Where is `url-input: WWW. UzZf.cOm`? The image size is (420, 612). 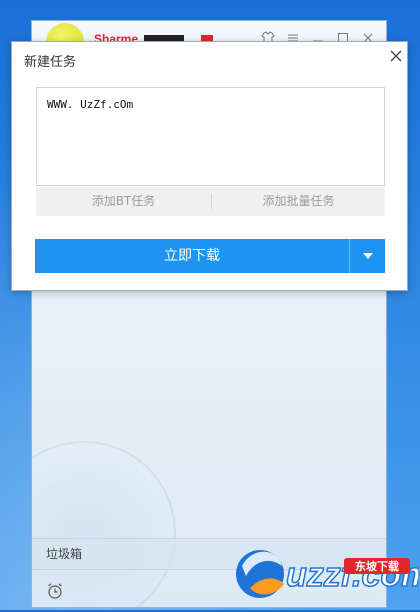 url-input: WWW. UzZf.cOm is located at coordinates (210, 136).